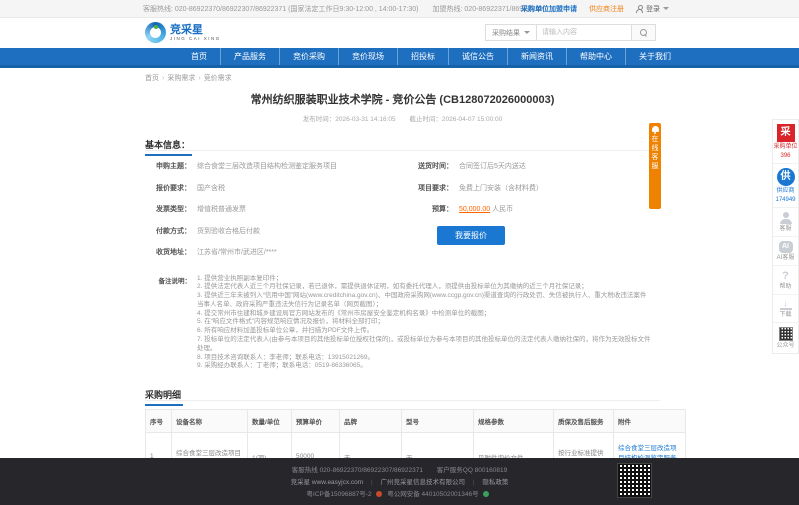 Image resolution: width=799 pixels, height=505 pixels. I want to click on login-label: 登录, so click(653, 9).